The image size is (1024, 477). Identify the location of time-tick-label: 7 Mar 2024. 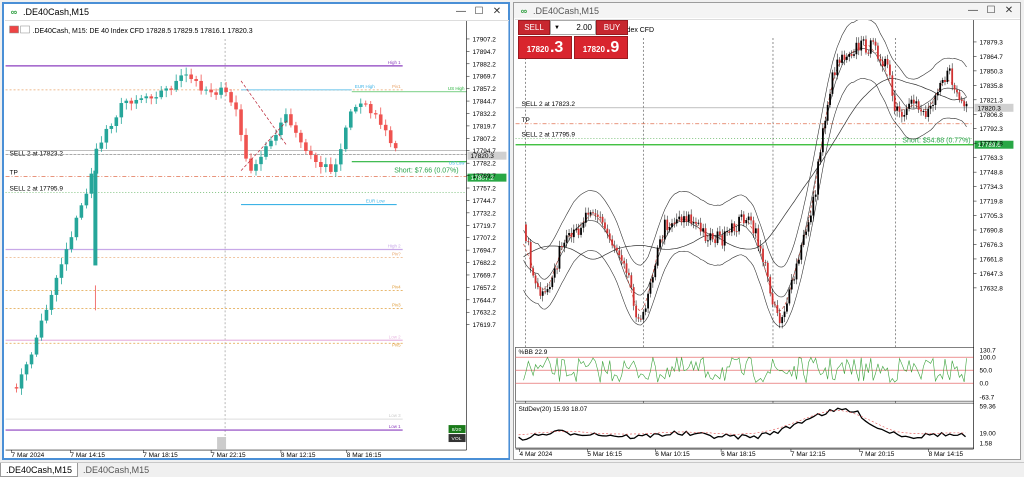
(28, 455).